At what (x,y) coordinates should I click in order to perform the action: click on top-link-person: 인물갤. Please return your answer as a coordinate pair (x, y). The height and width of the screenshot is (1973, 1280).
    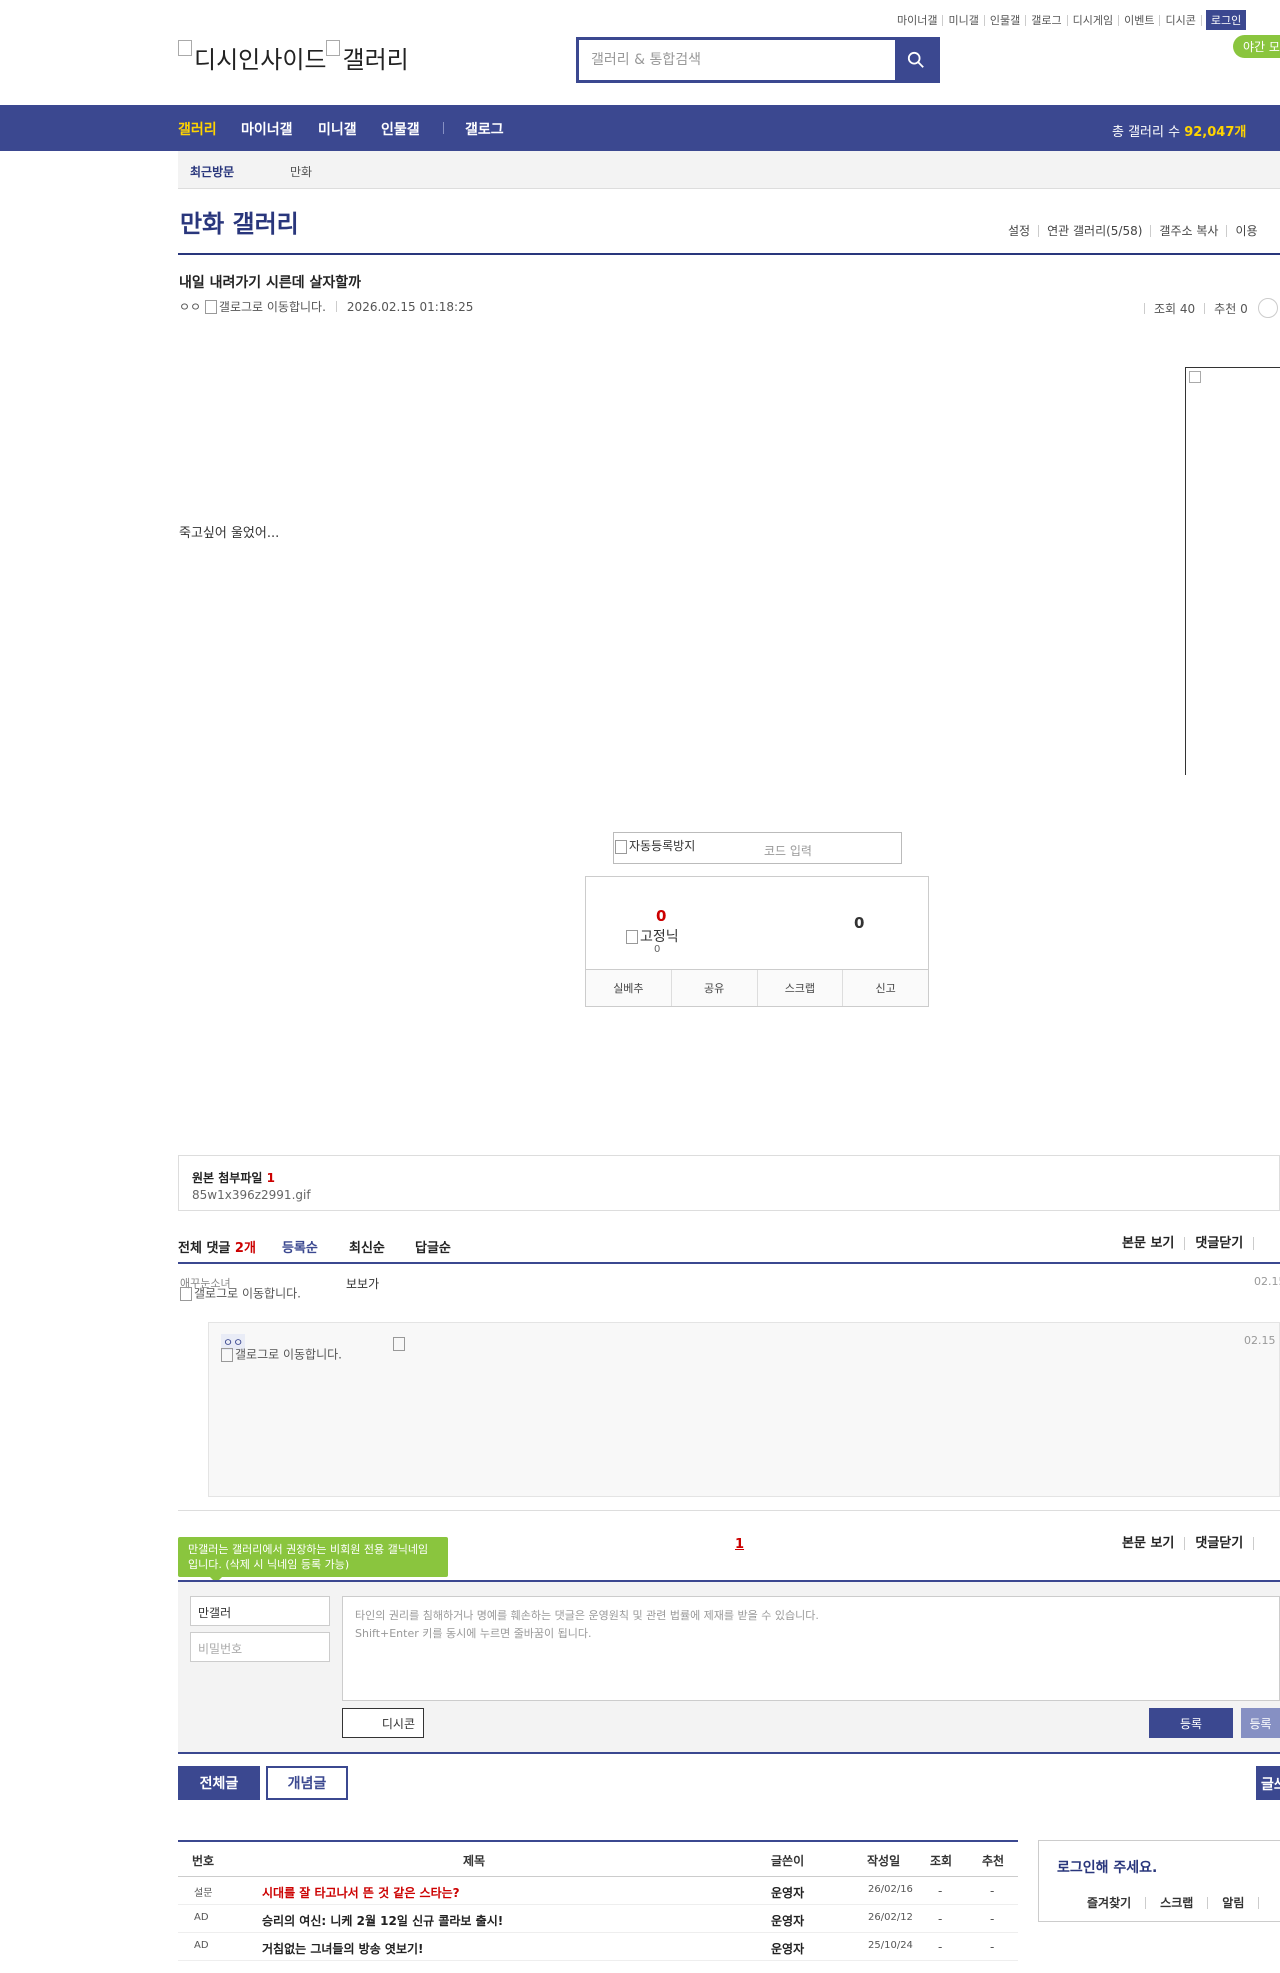
    Looking at the image, I should click on (1006, 20).